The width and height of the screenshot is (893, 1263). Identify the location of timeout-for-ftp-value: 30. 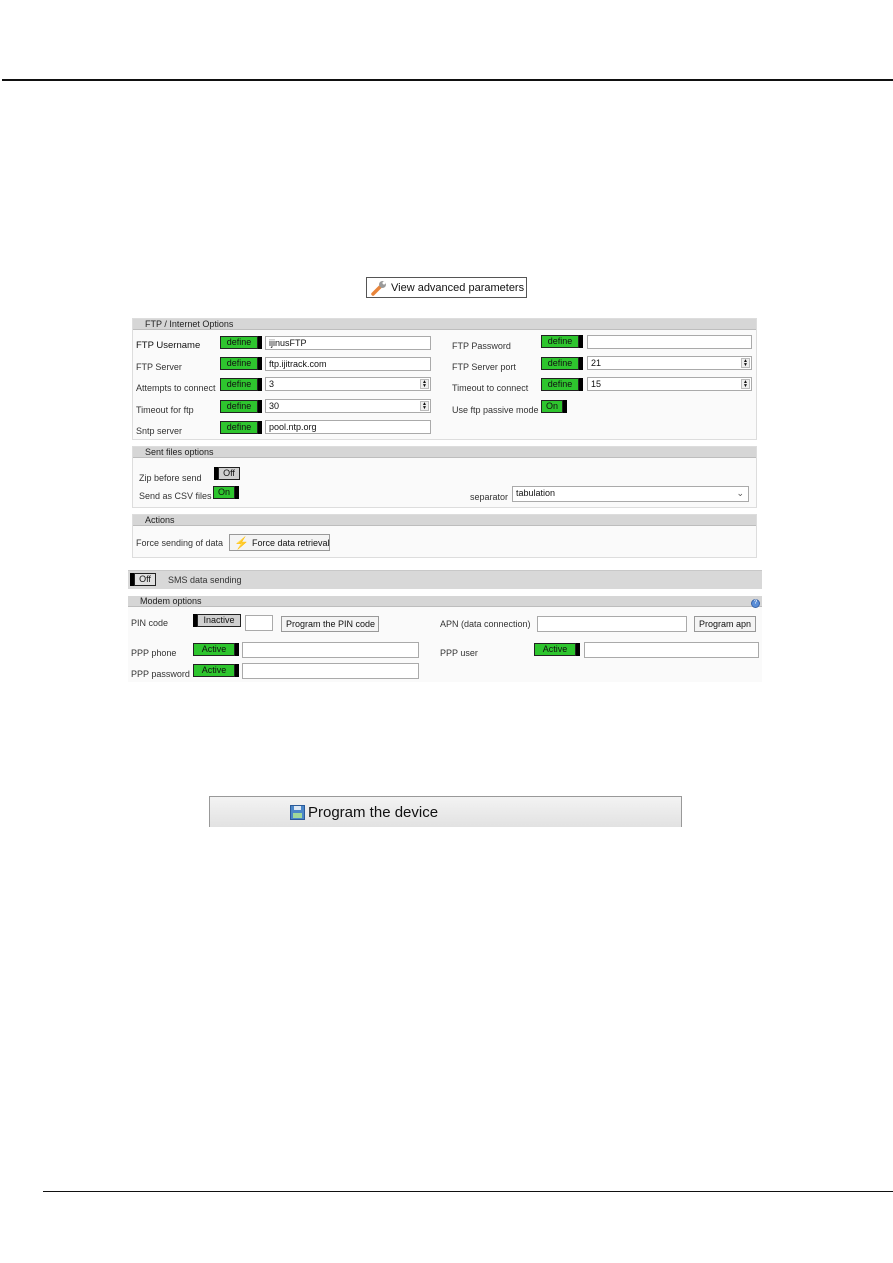
(274, 406).